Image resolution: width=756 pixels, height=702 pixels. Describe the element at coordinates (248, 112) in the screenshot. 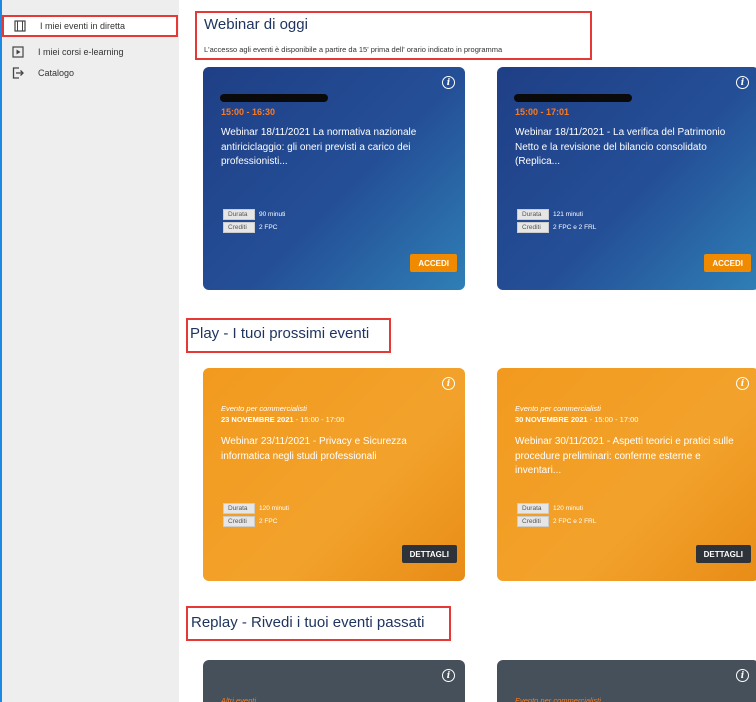

I see `event-time: 15:00 - 16:30` at that location.